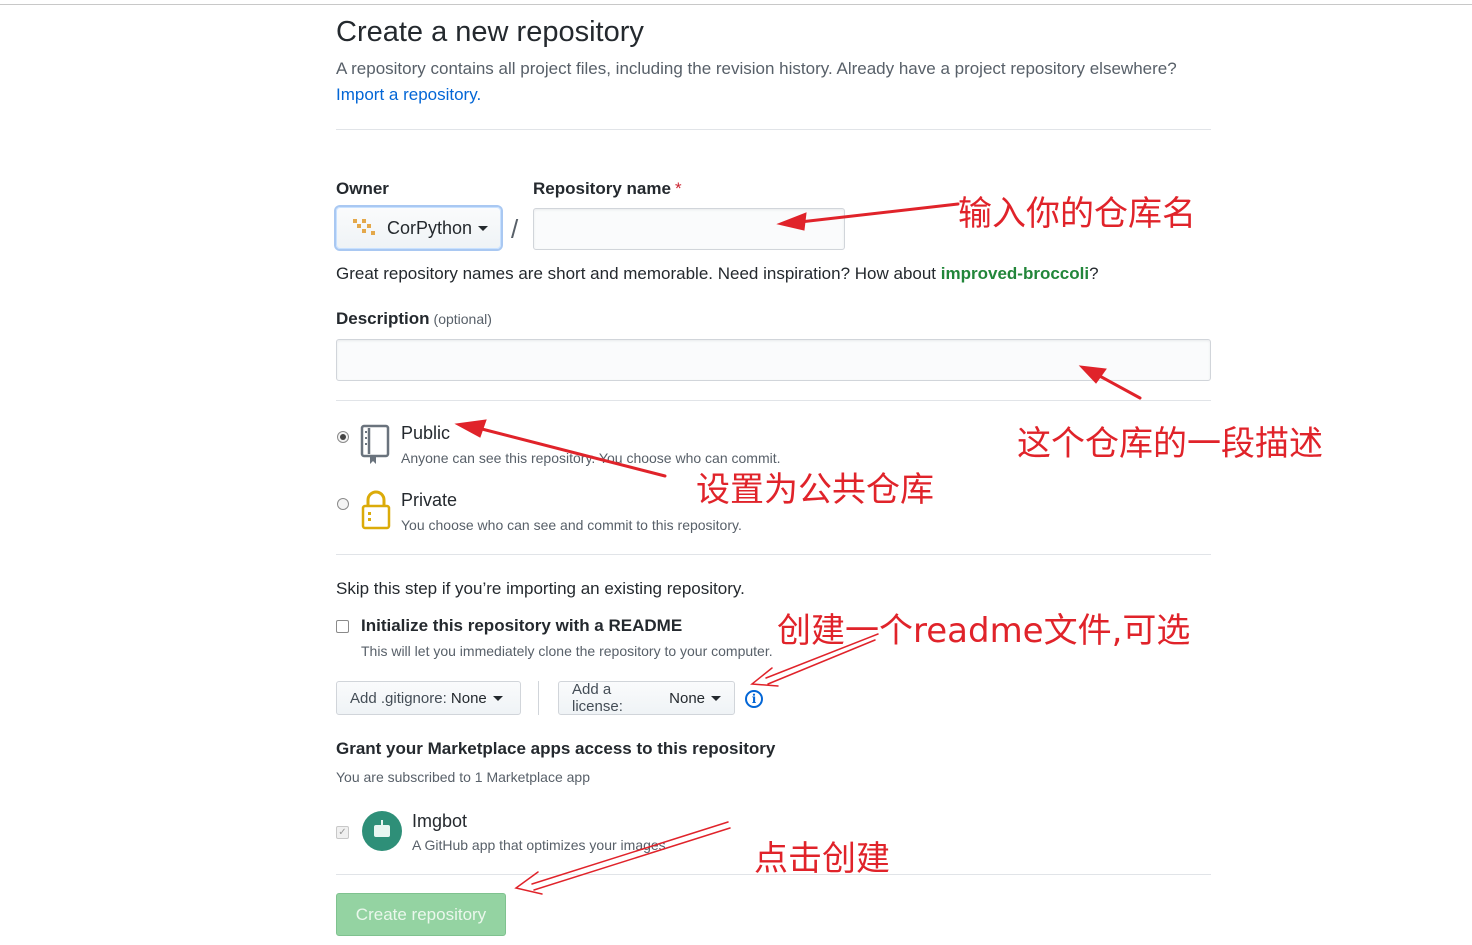 The width and height of the screenshot is (1472, 945). Describe the element at coordinates (463, 777) in the screenshot. I see `marketplace-subtitle: You are subscribed to 1 Marketplace app` at that location.